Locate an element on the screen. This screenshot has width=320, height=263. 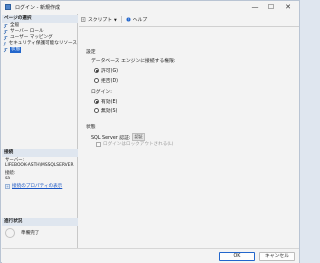
connection-header: 接続 is located at coordinates (40, 153).